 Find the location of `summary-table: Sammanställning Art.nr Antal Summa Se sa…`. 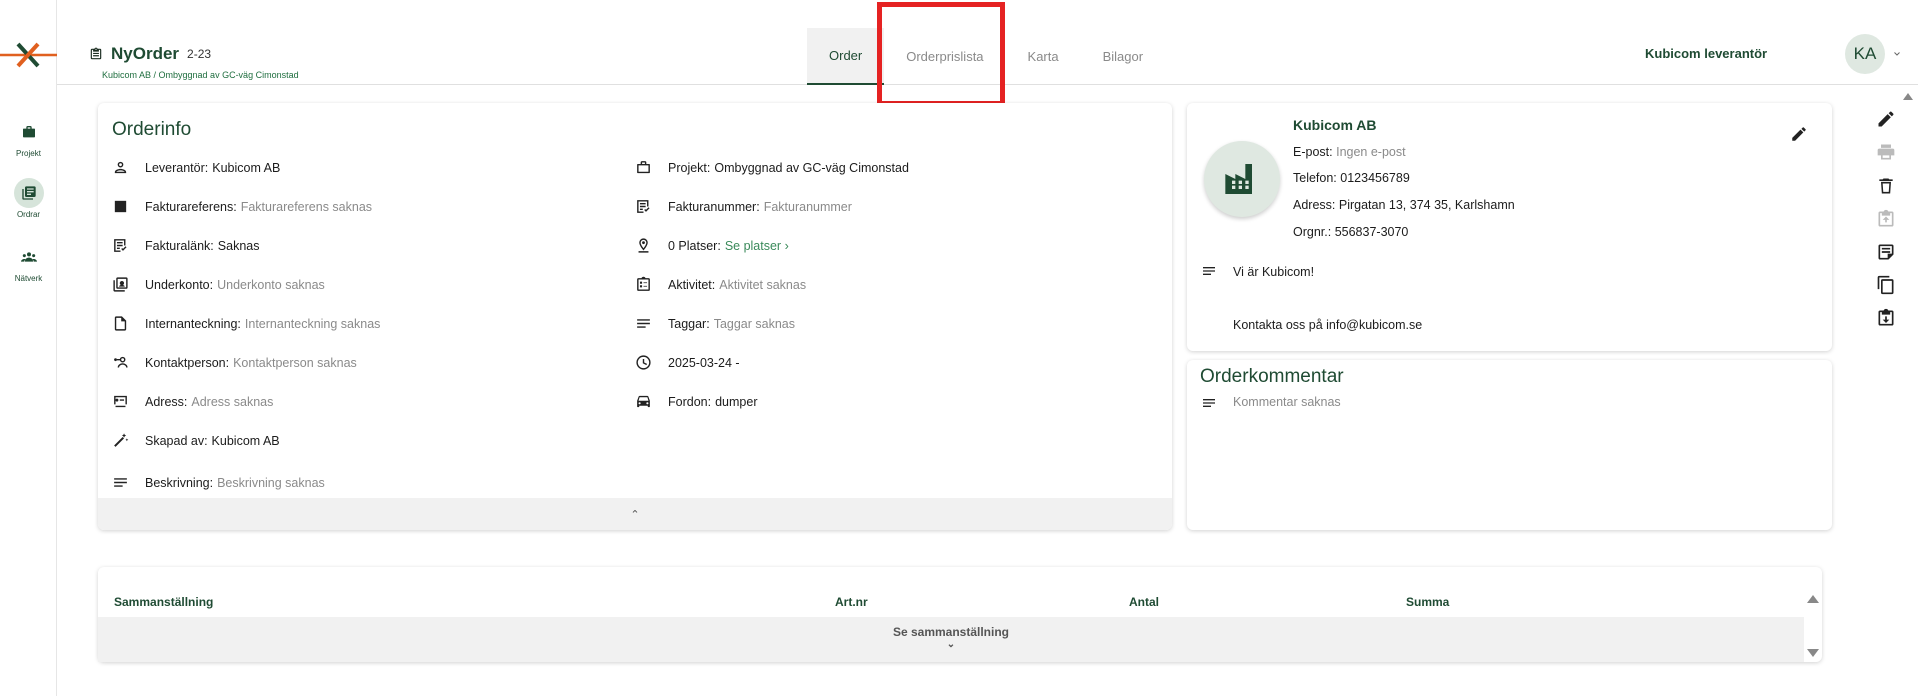

summary-table: Sammanställning Art.nr Antal Summa Se sa… is located at coordinates (960, 614).